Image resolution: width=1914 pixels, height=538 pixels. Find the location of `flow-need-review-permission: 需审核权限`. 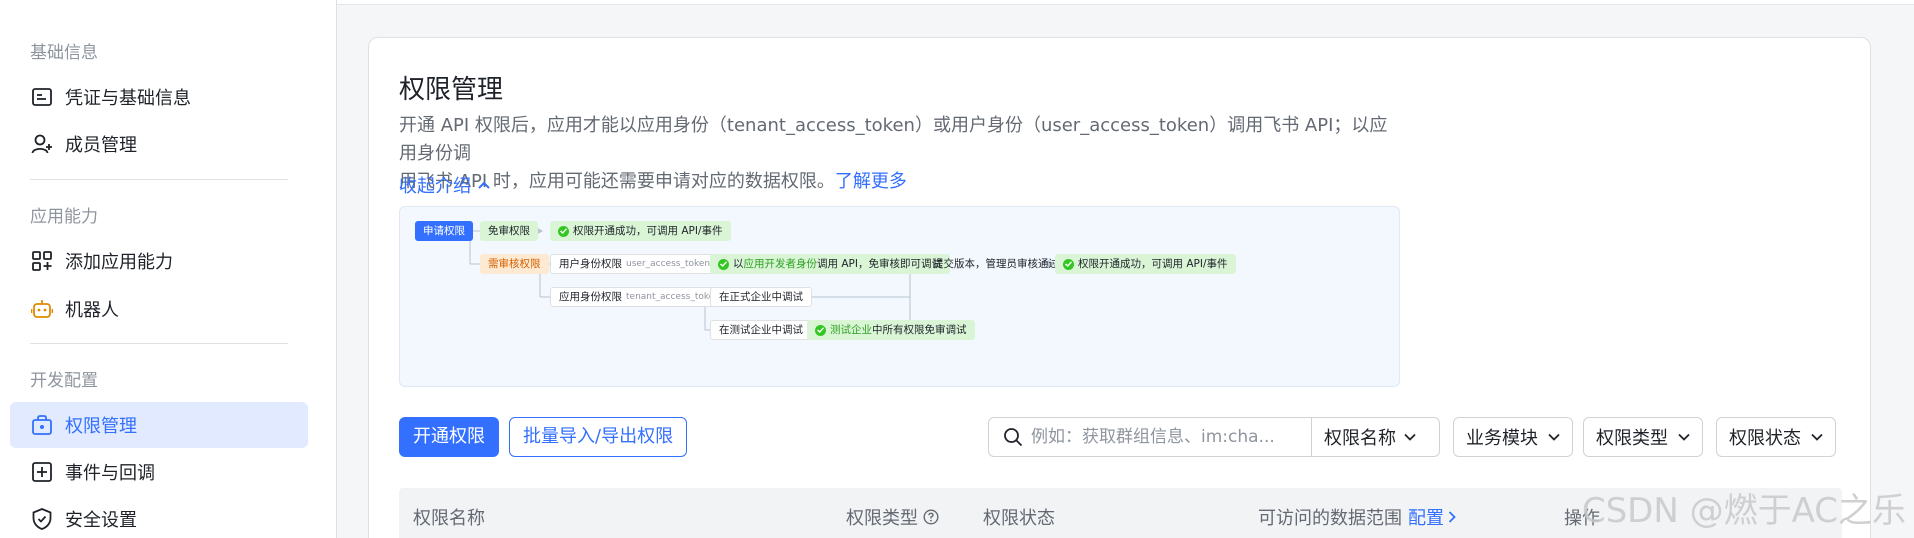

flow-need-review-permission: 需审核权限 is located at coordinates (514, 264).